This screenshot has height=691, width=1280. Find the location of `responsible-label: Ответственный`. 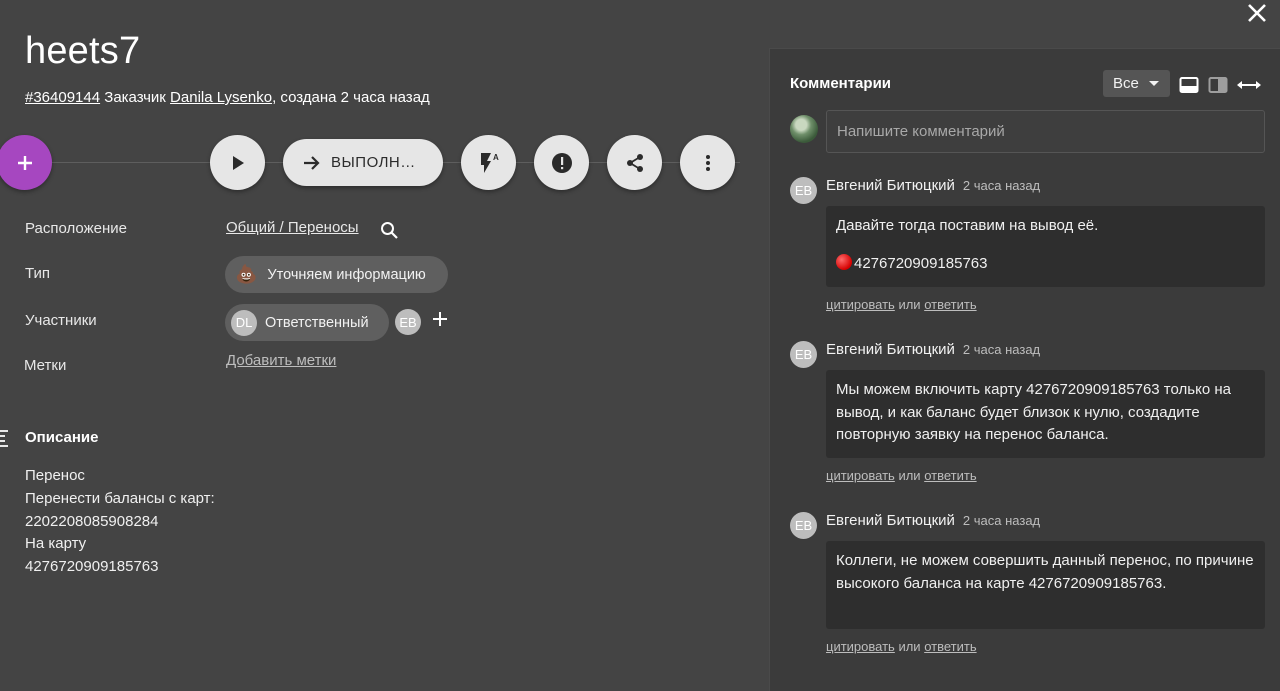

responsible-label: Ответственный is located at coordinates (317, 322).